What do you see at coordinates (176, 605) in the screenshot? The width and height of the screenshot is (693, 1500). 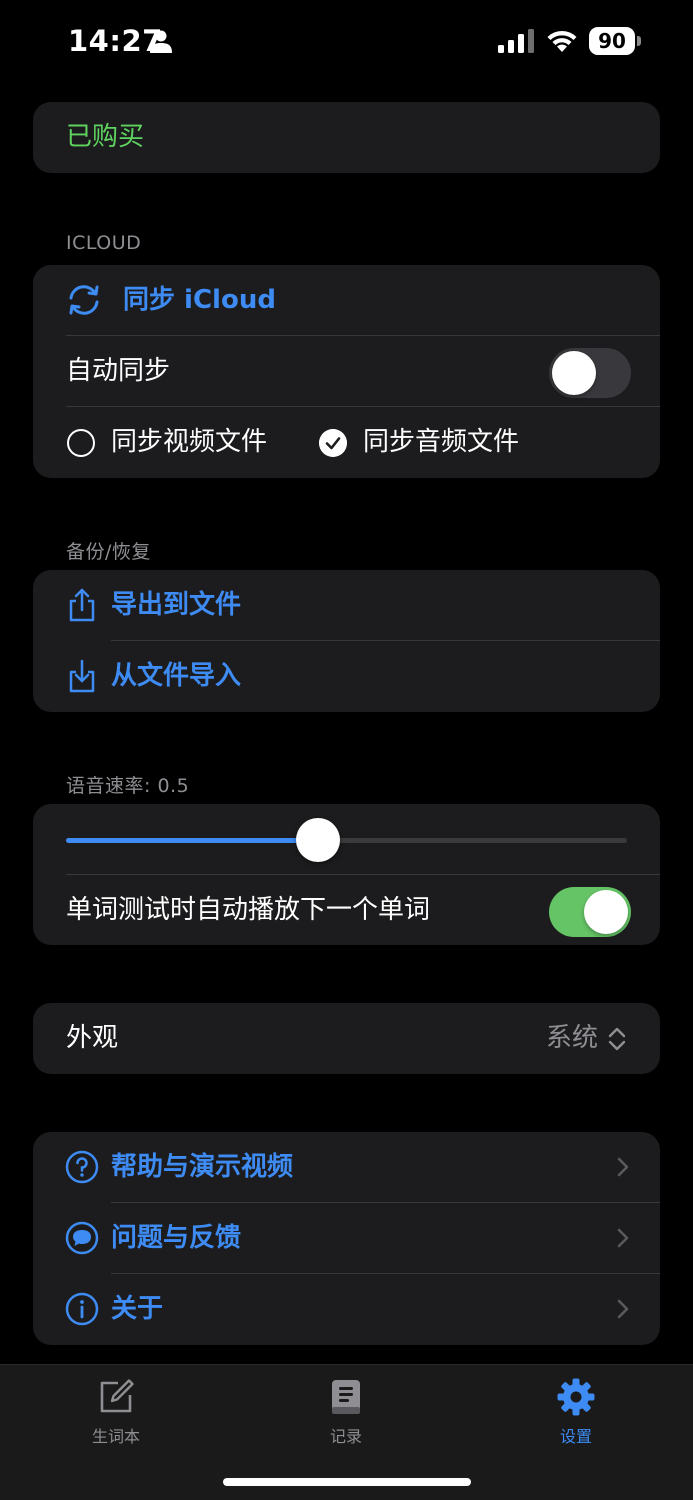 I see `export-label: 导出到文件` at bounding box center [176, 605].